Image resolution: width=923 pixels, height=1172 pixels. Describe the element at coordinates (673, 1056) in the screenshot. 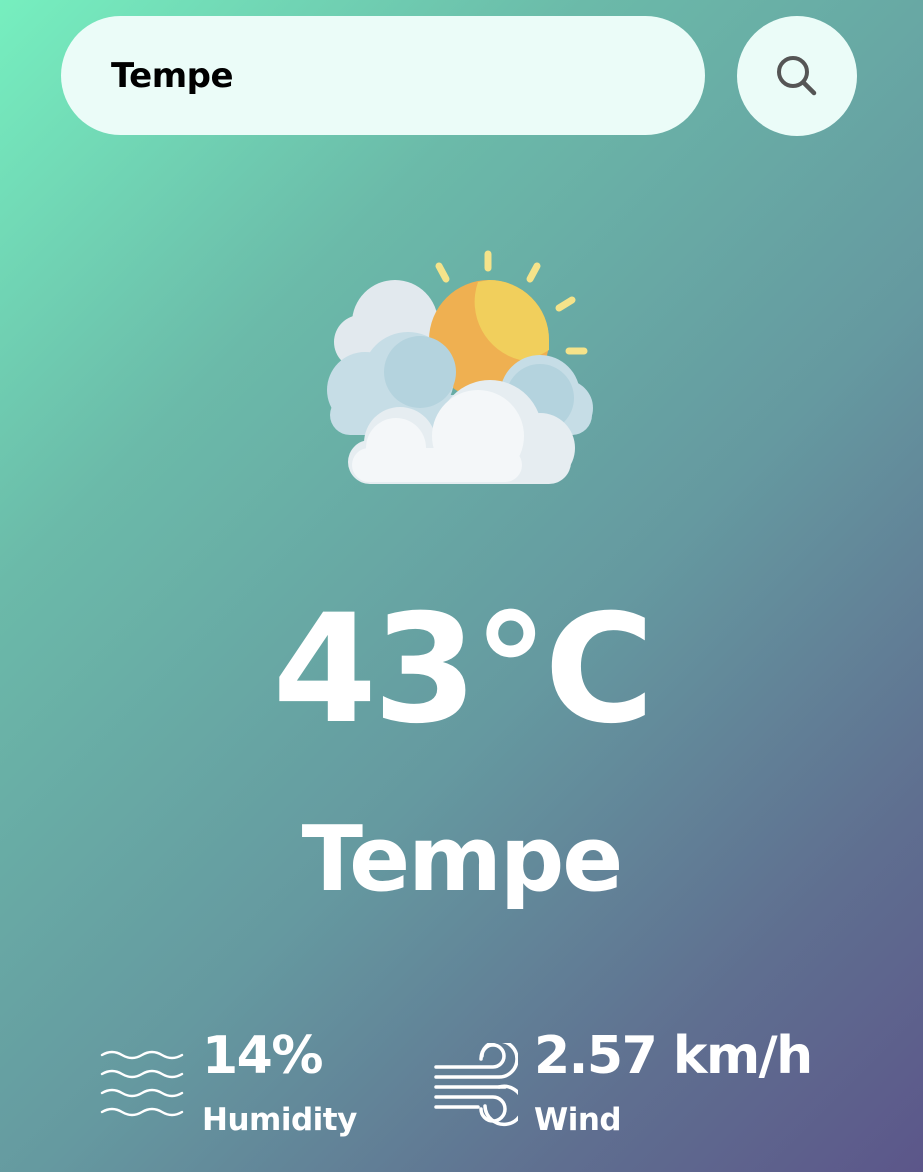

I see `wind-value: 2.57 km/h` at that location.